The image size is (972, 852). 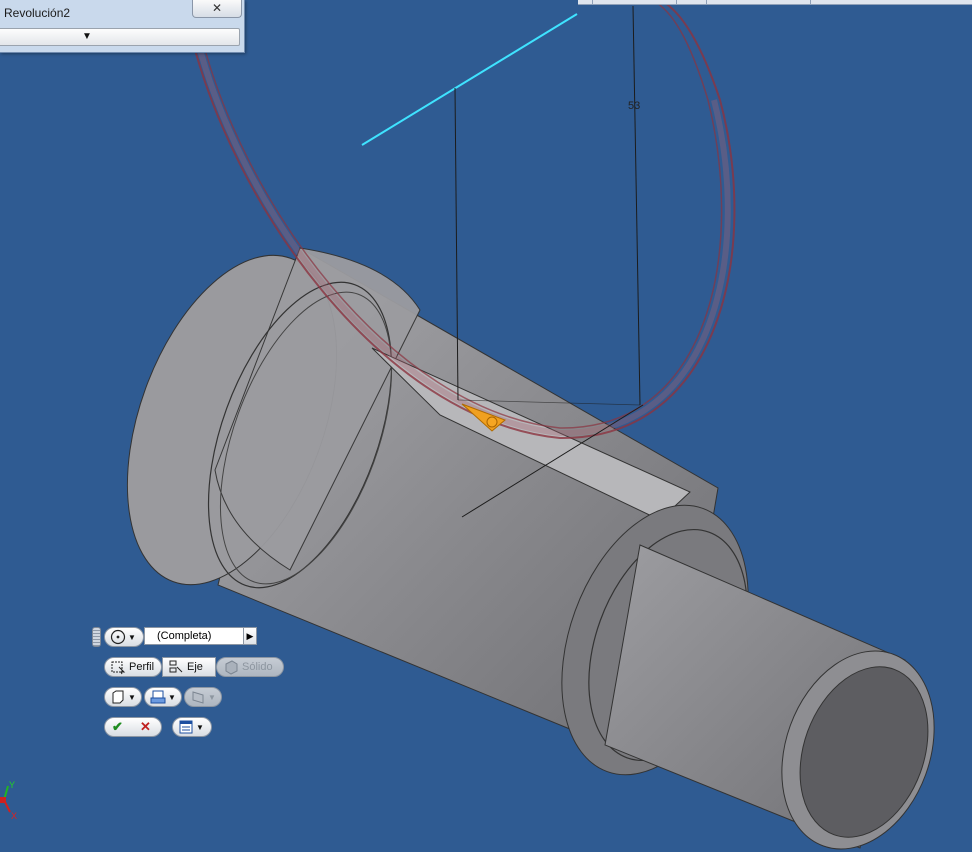 What do you see at coordinates (158, 697) in the screenshot?
I see `operation-join-icon` at bounding box center [158, 697].